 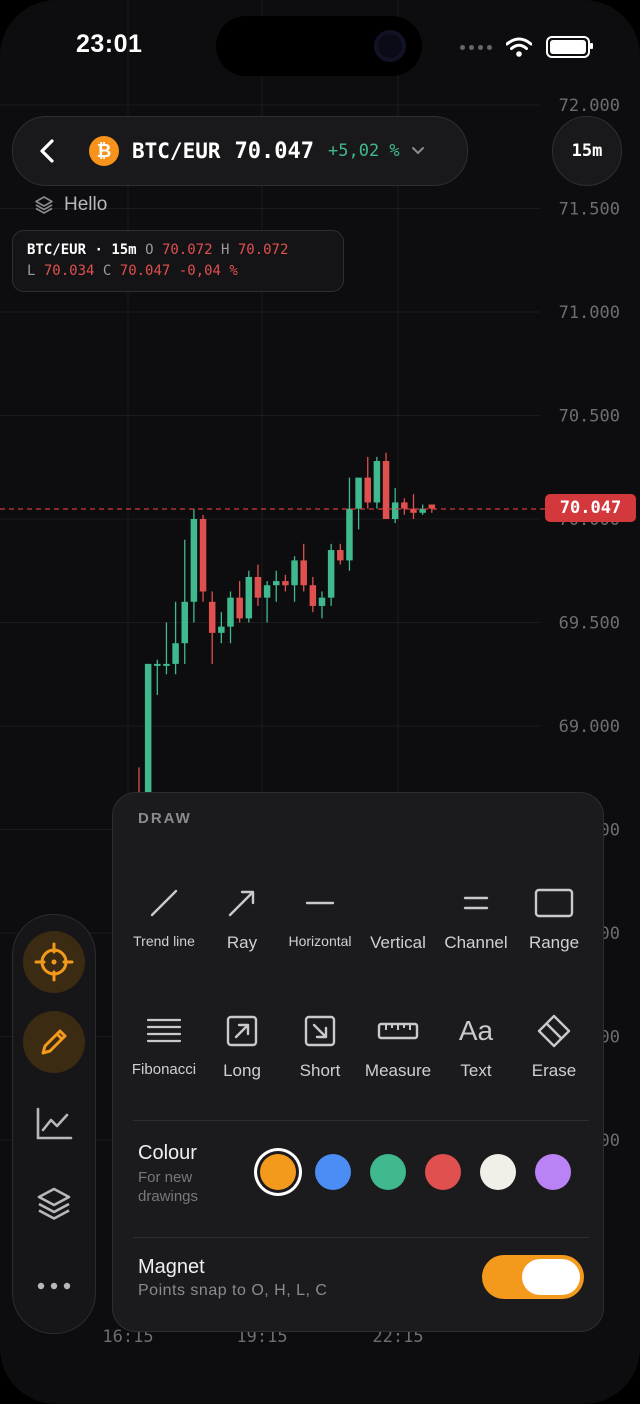 What do you see at coordinates (168, 1187) in the screenshot?
I see `colour-subtitle: For new drawings` at bounding box center [168, 1187].